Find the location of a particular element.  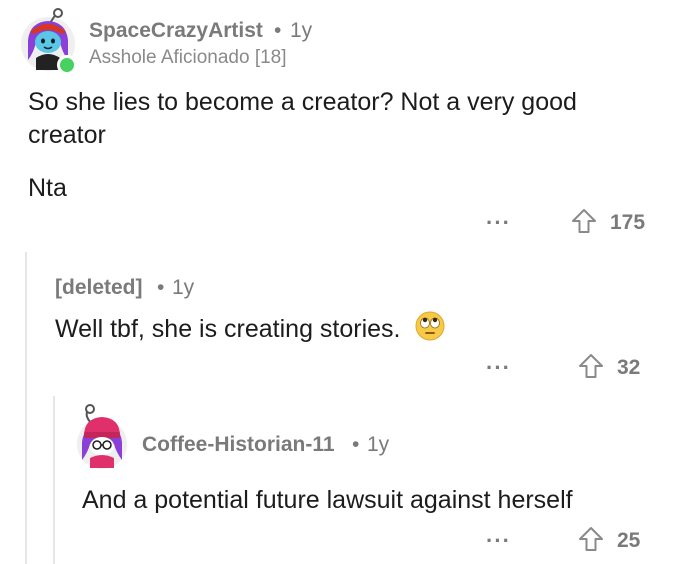

comment-author: SpaceCrazyArtist is located at coordinates (176, 31).